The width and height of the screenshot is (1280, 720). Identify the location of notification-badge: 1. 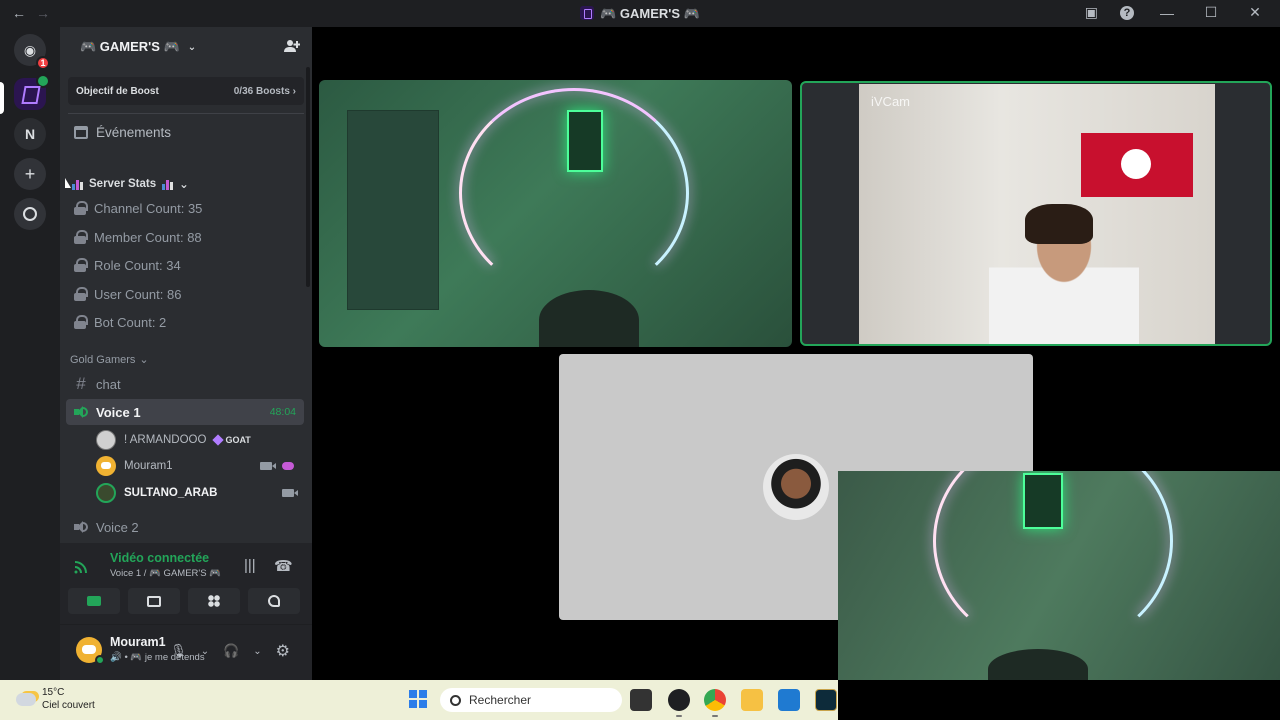
(43, 63).